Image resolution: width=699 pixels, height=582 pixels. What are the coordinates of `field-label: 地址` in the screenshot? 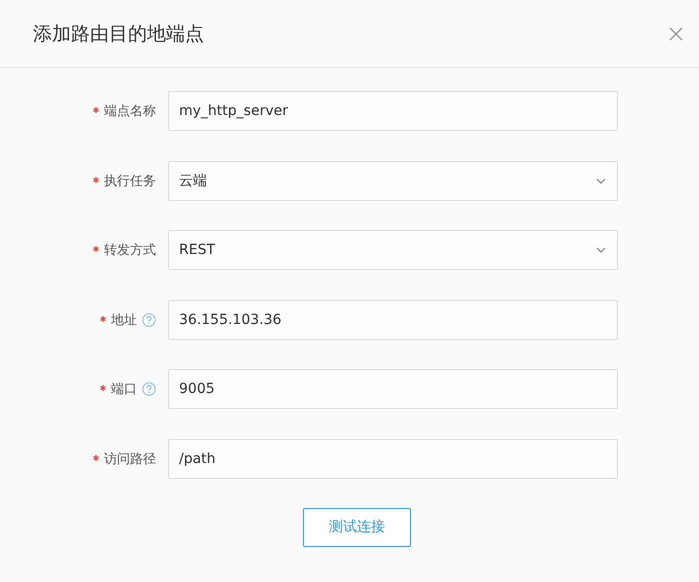 It's located at (124, 320).